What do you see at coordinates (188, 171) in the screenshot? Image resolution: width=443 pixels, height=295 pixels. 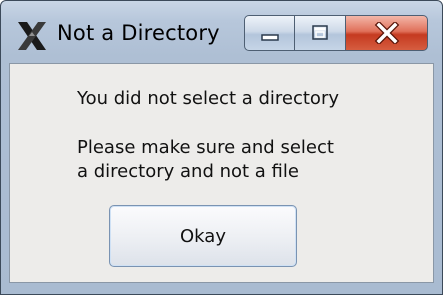 I see `message-line-3: a directory and not a file` at bounding box center [188, 171].